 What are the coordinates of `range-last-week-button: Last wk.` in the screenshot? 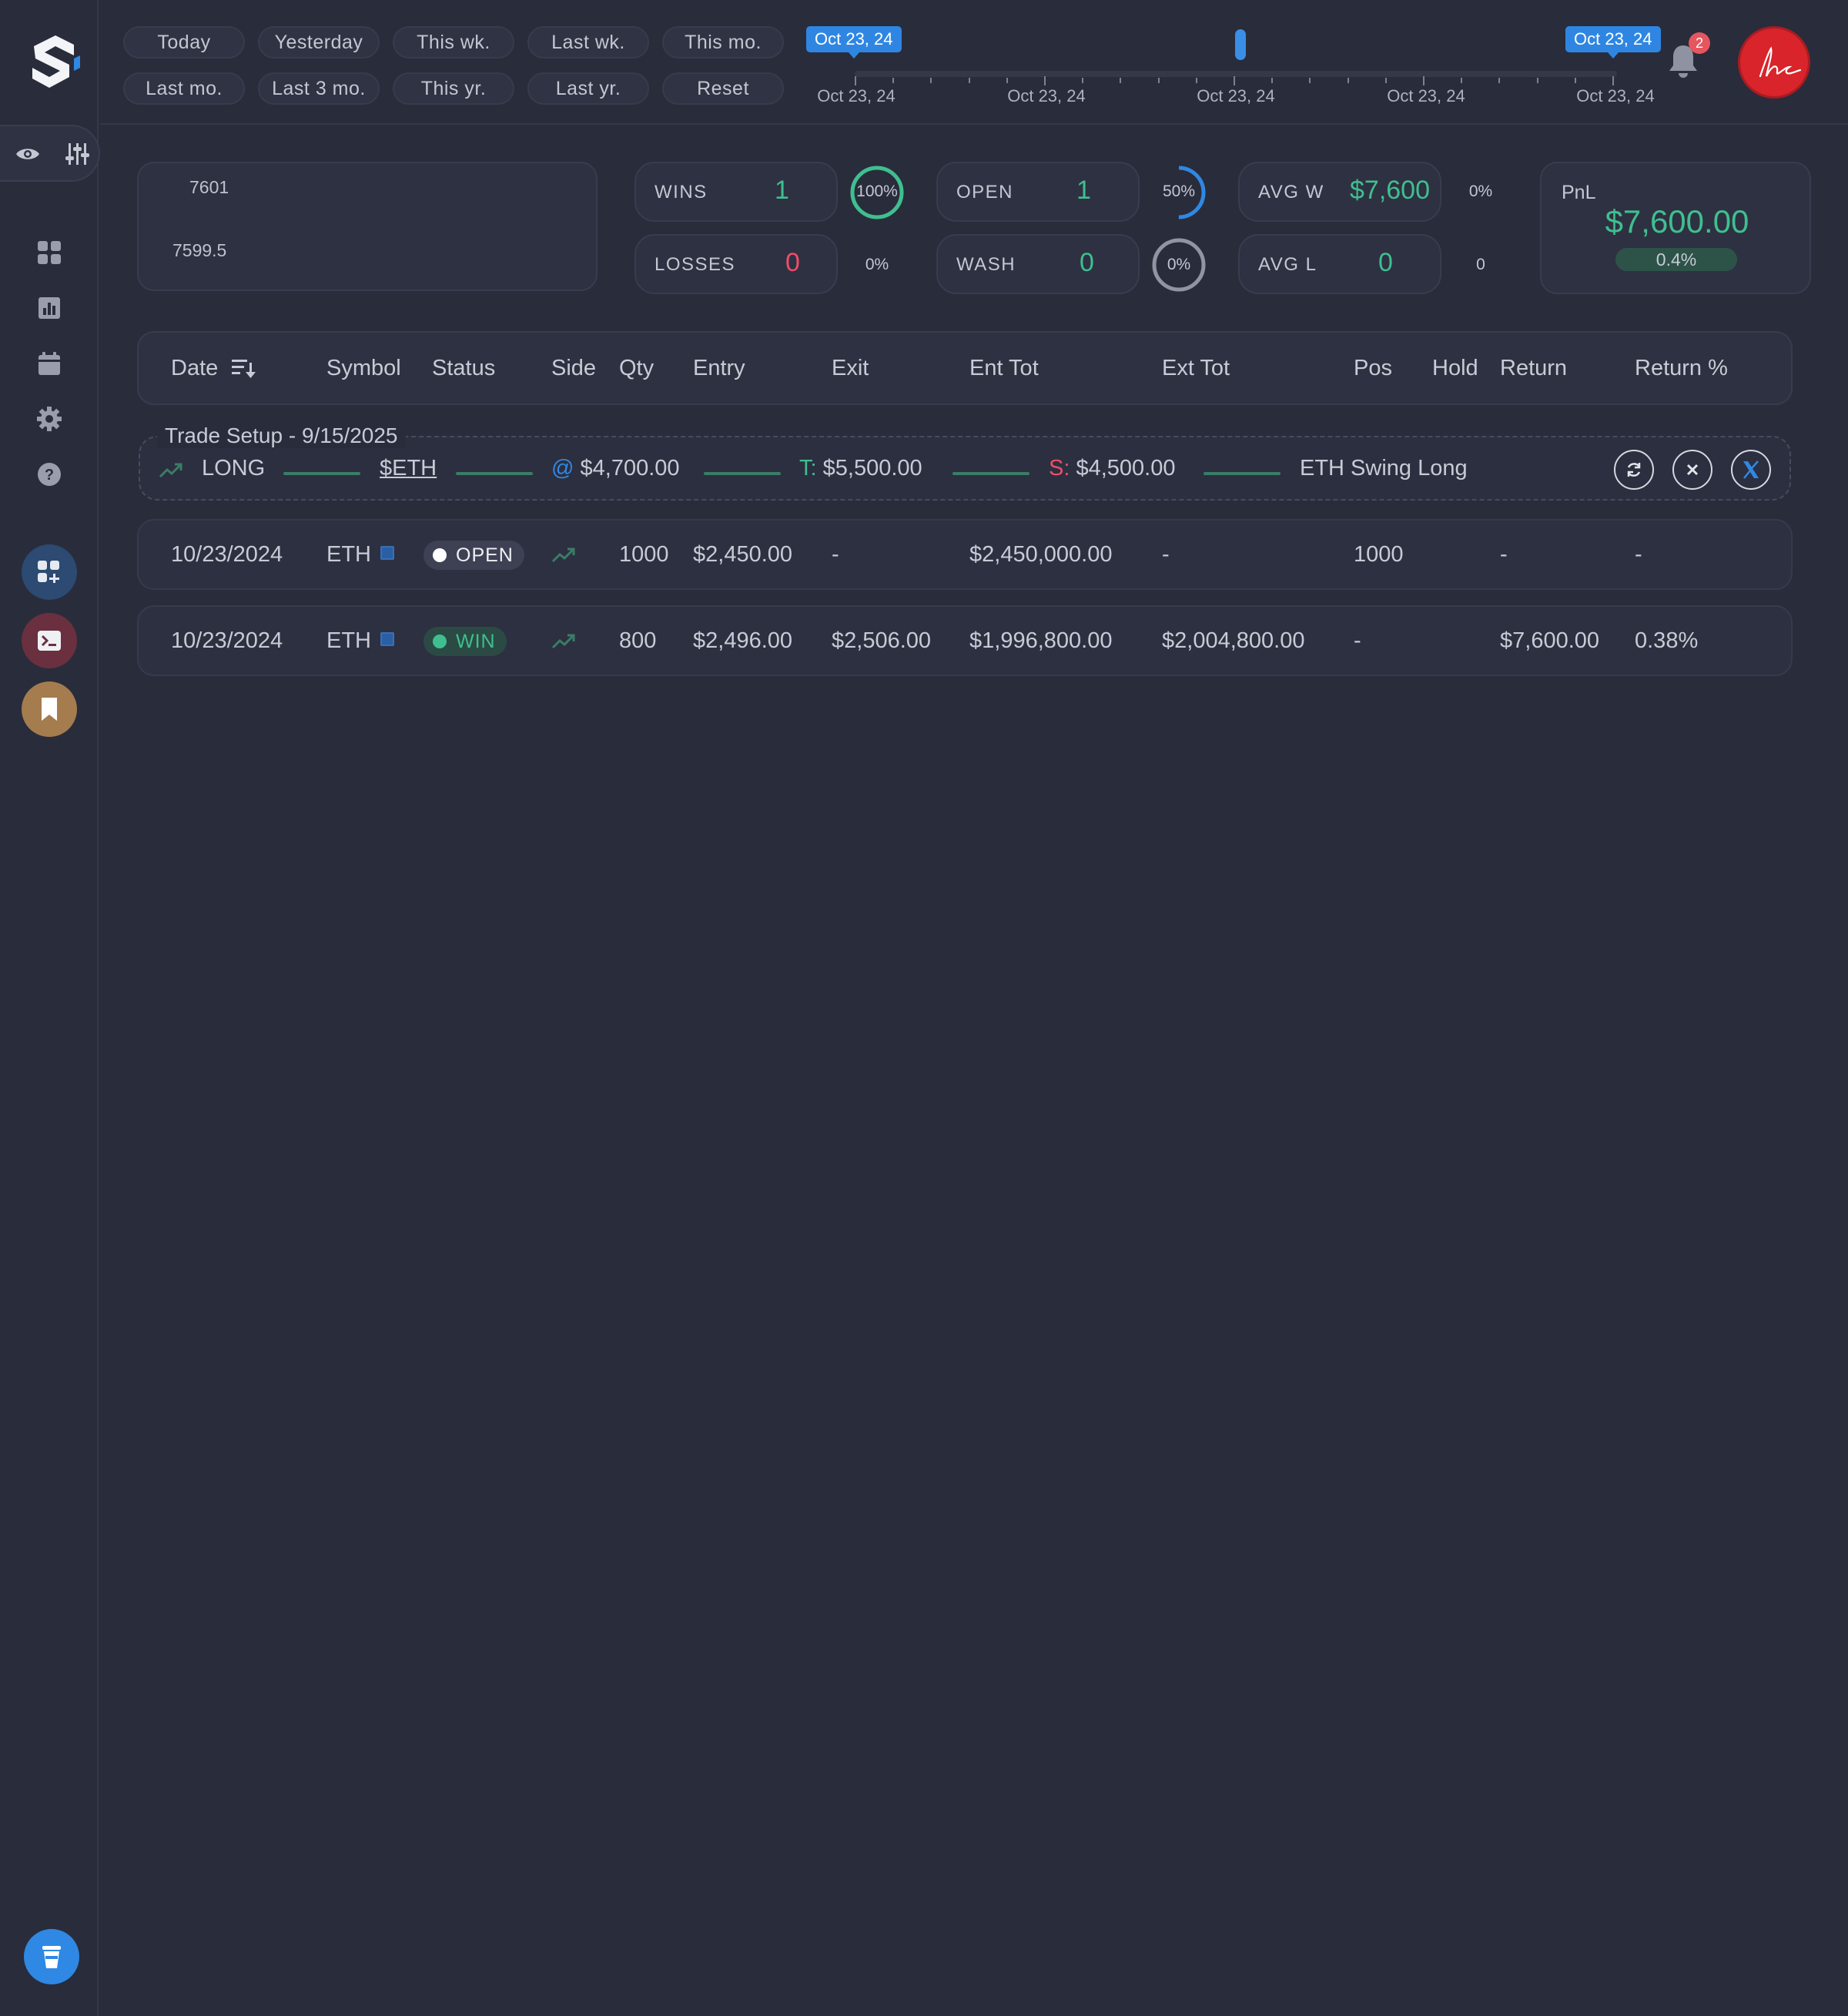 It's located at (588, 42).